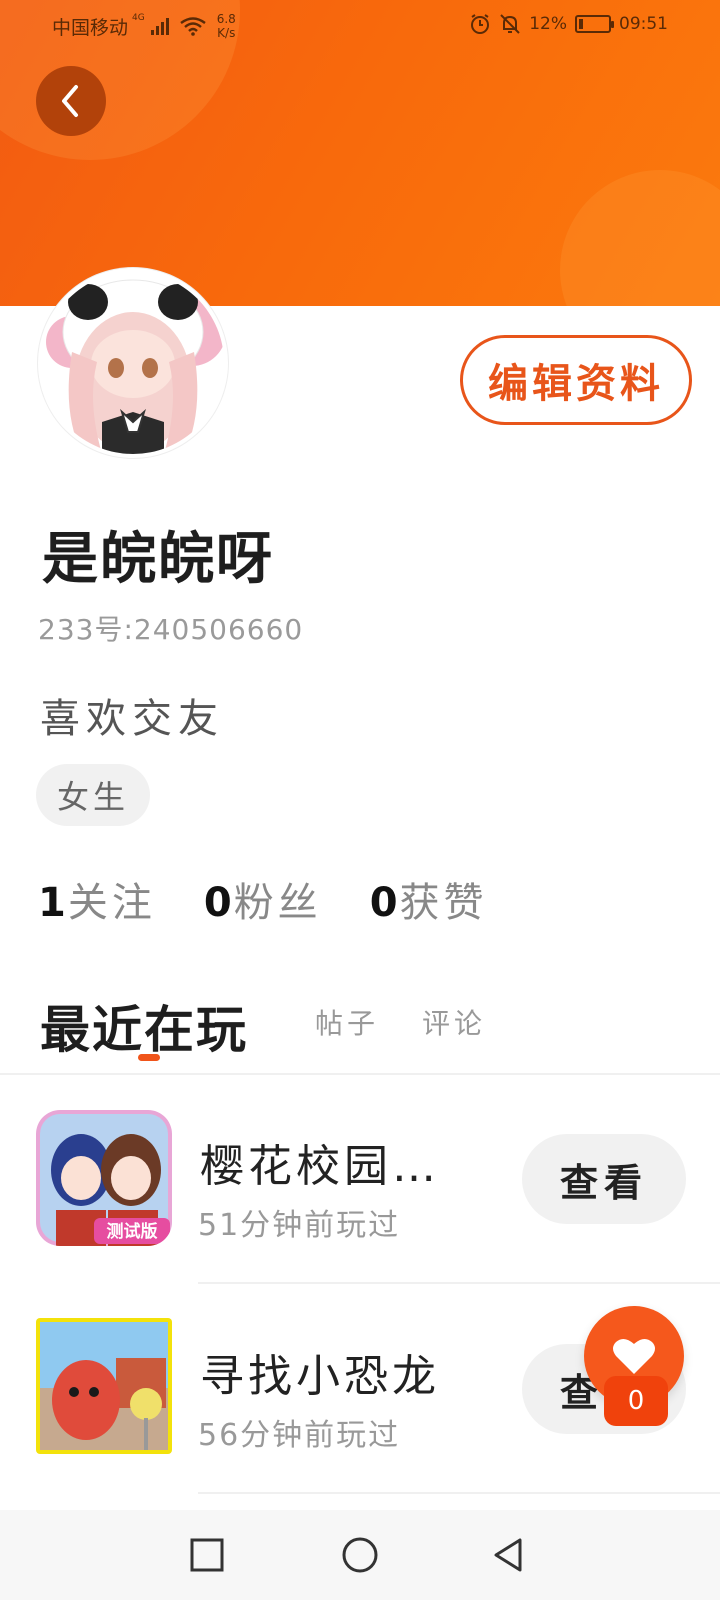  Describe the element at coordinates (548, 24) in the screenshot. I see `battery-percent: 12%` at that location.